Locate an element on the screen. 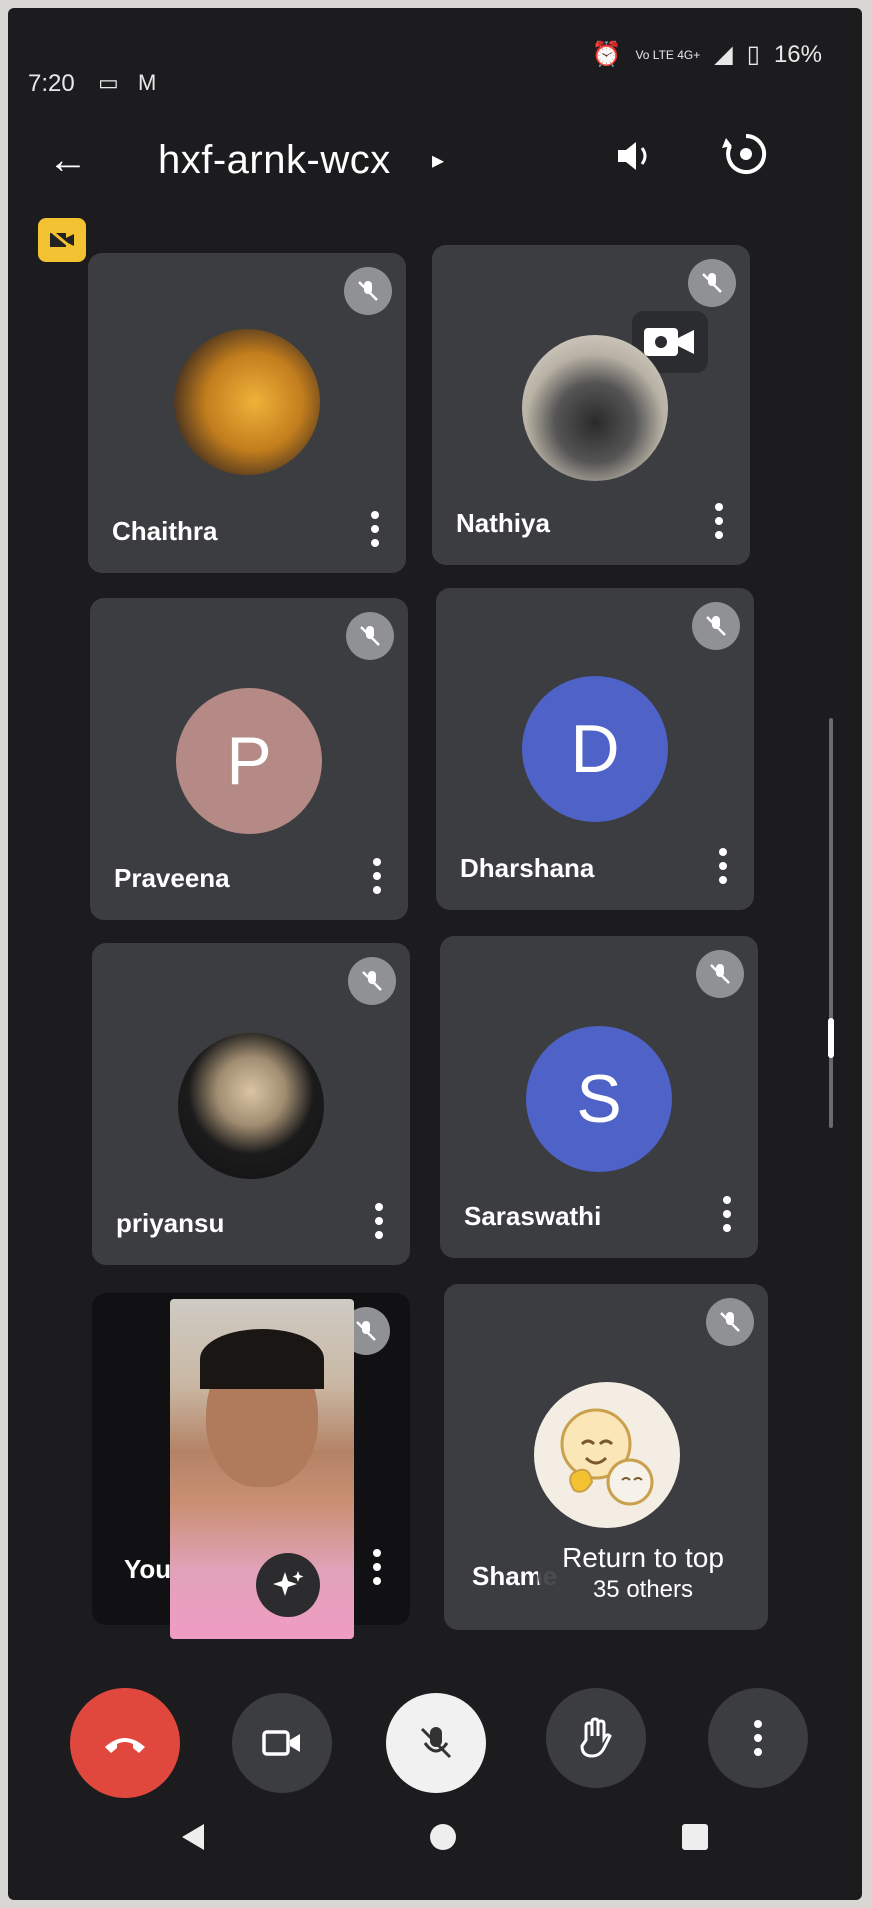  participant-tile: Chaithra is located at coordinates (247, 413).